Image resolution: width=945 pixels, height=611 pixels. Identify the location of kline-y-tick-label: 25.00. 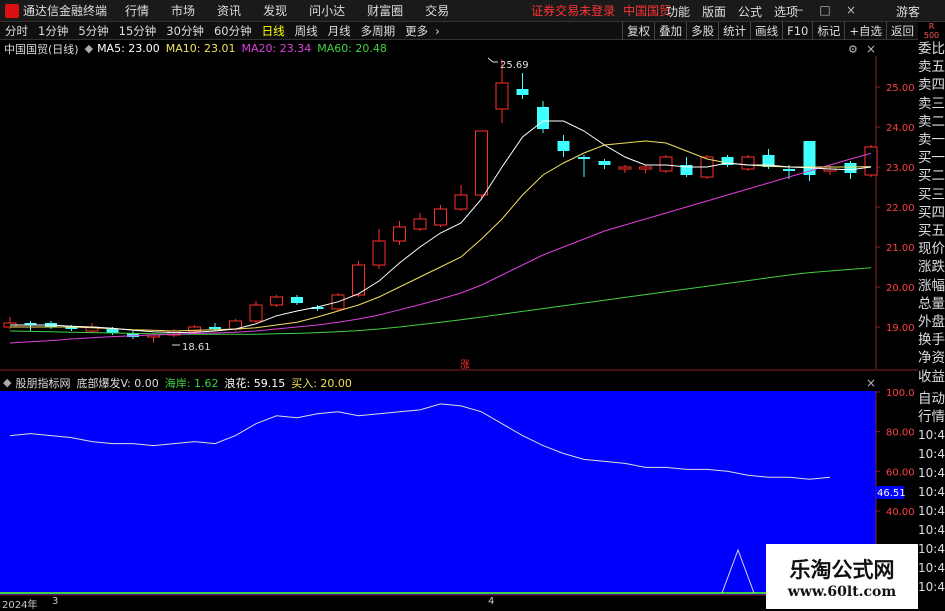
(900, 88).